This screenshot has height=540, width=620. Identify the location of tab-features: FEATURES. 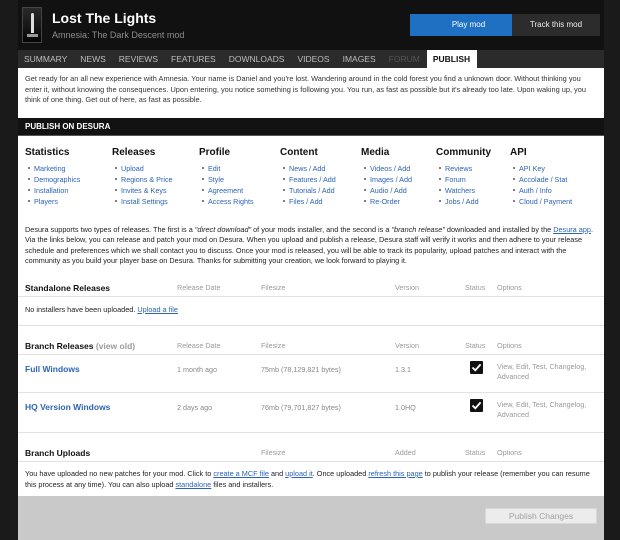
(194, 59).